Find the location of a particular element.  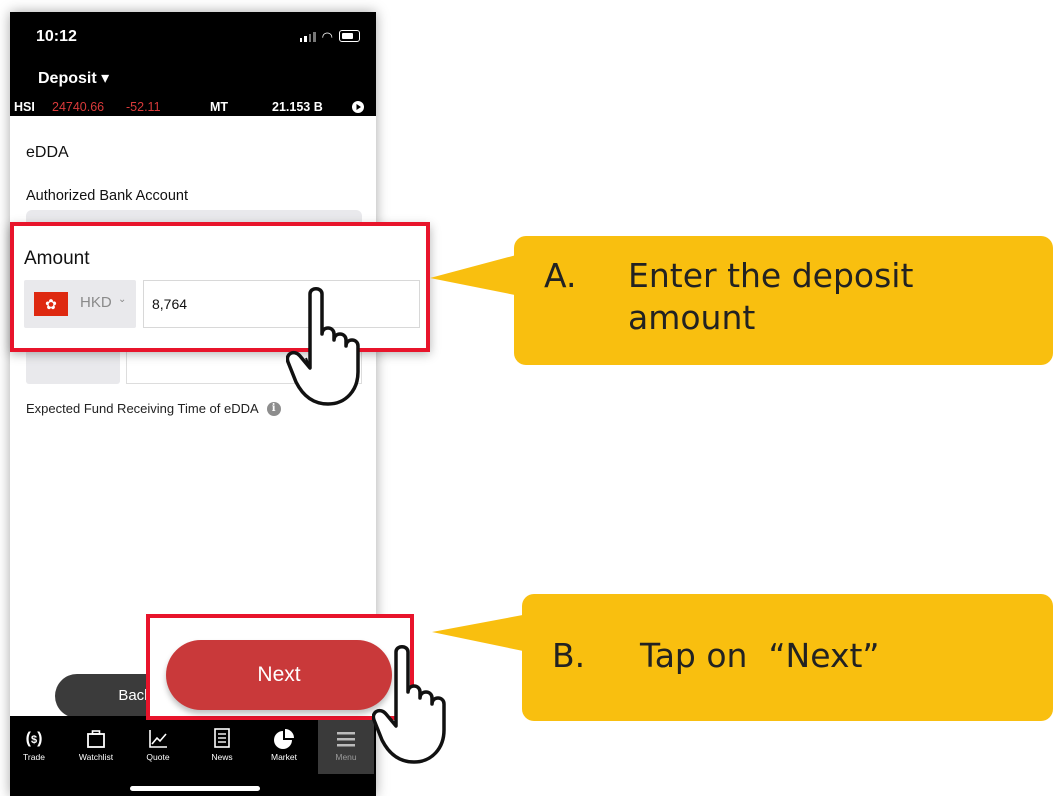

wifi-icon: ◠ is located at coordinates (327, 36).